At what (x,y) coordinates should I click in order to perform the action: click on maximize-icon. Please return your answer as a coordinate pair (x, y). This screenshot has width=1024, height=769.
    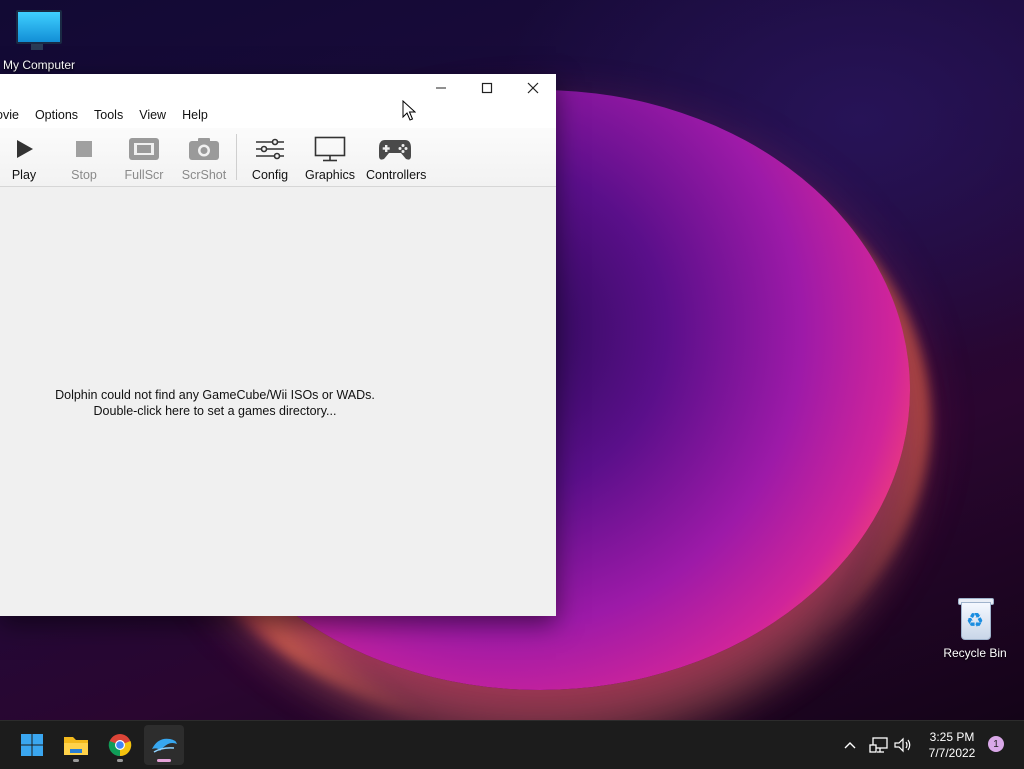
    Looking at the image, I should click on (487, 88).